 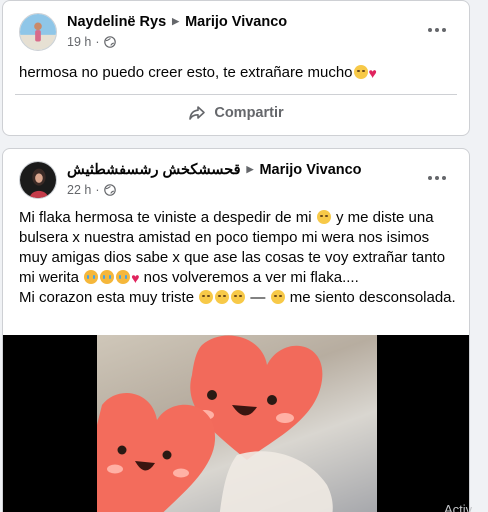 I want to click on share-button: Compartir, so click(x=236, y=113).